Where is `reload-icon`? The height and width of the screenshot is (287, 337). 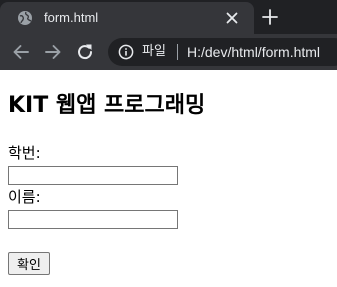
reload-icon is located at coordinates (85, 52).